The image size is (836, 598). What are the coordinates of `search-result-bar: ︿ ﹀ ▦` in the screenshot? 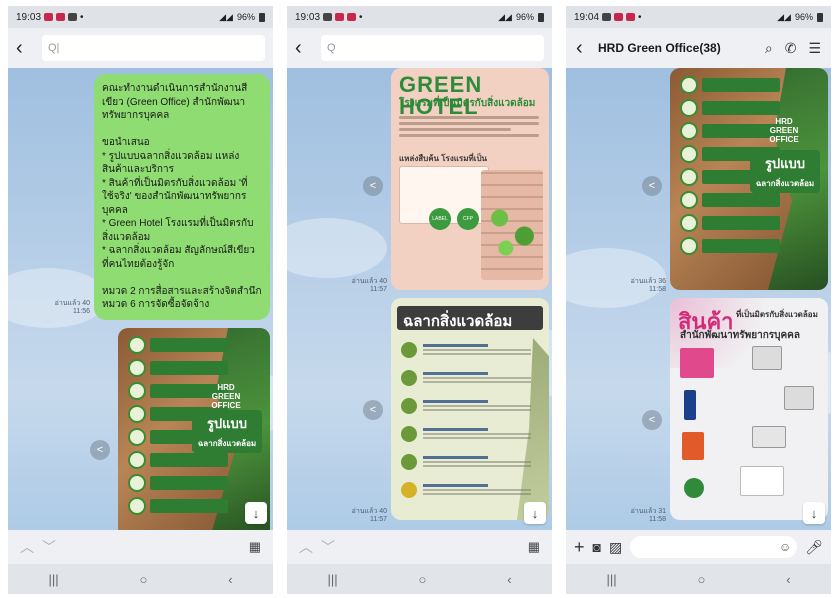 It's located at (140, 547).